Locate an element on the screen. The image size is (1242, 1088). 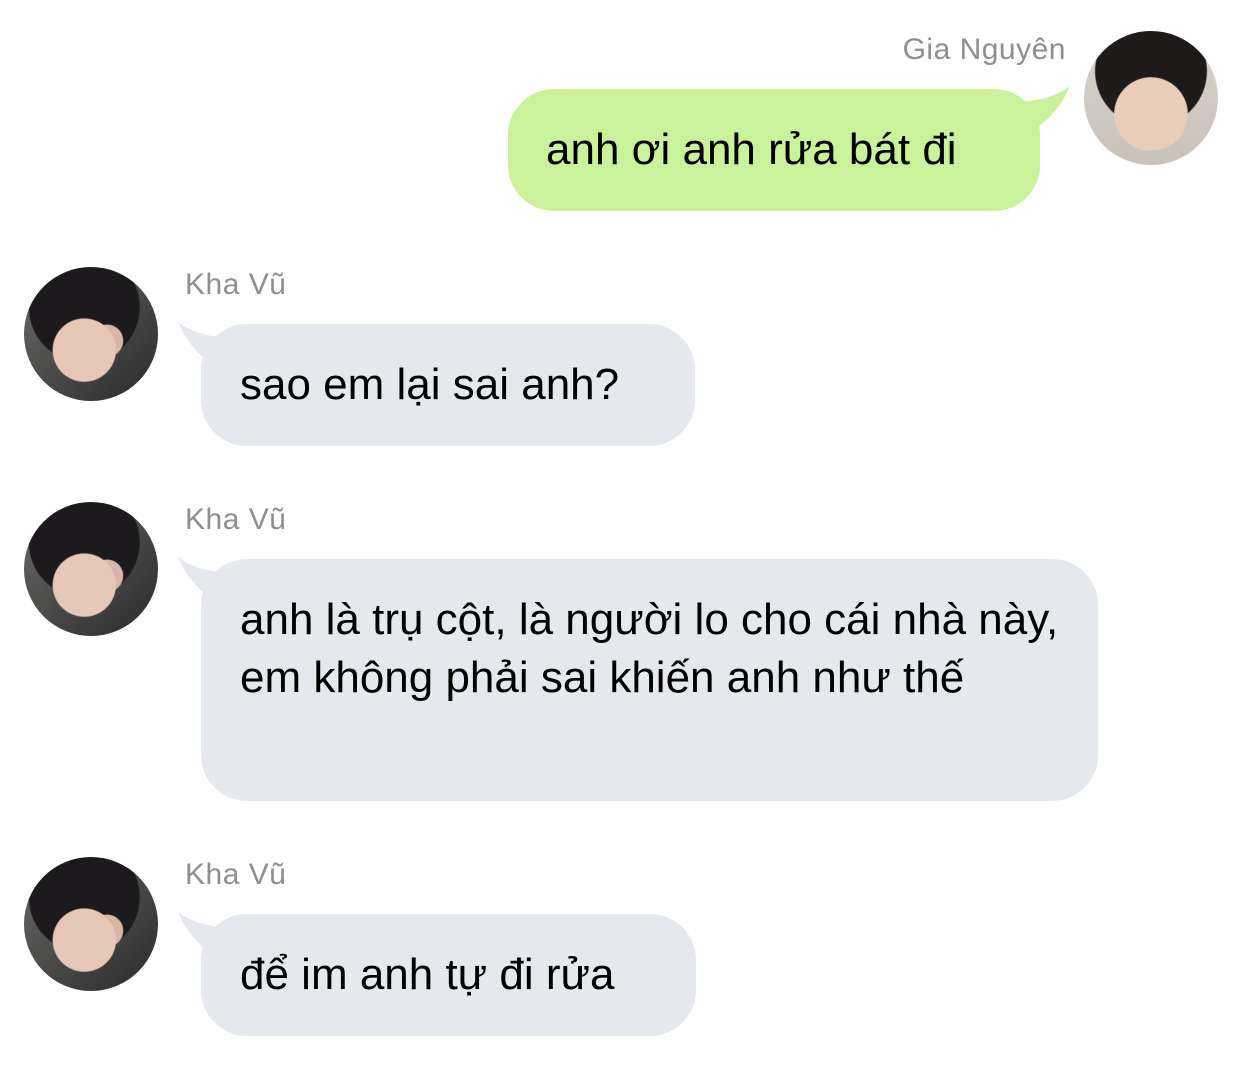
message-bubble: để im anh tự đi rửa is located at coordinates (448, 975).